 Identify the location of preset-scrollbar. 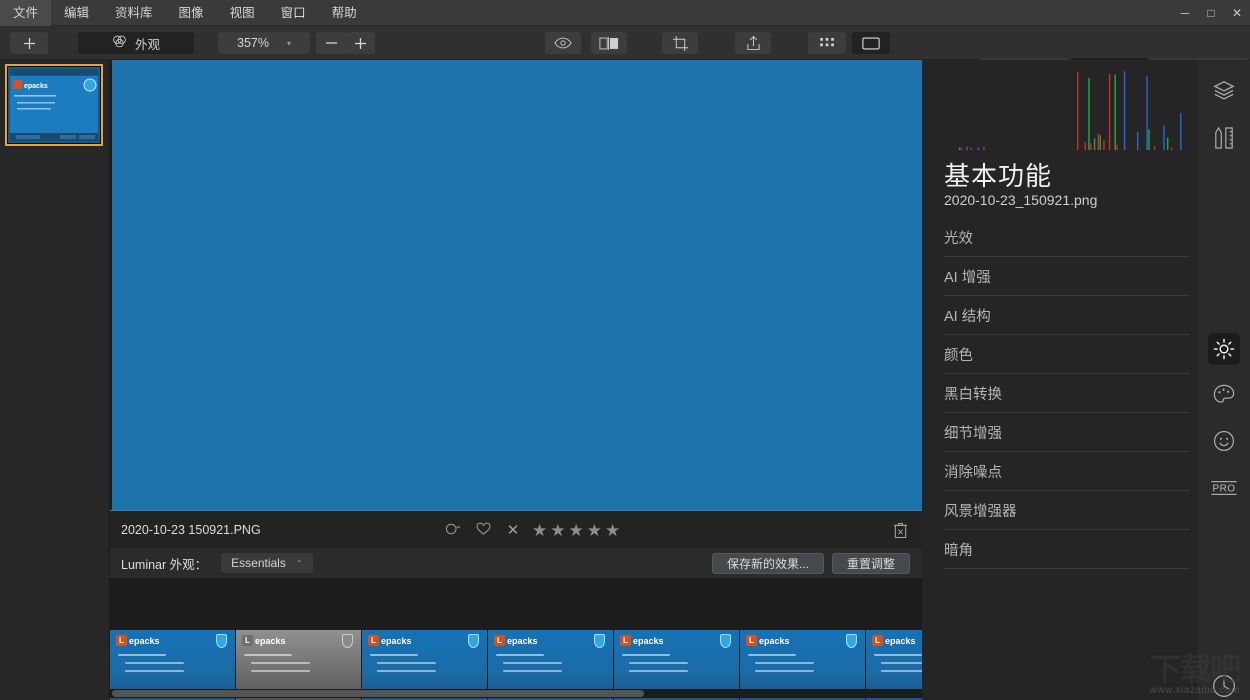
(516, 693).